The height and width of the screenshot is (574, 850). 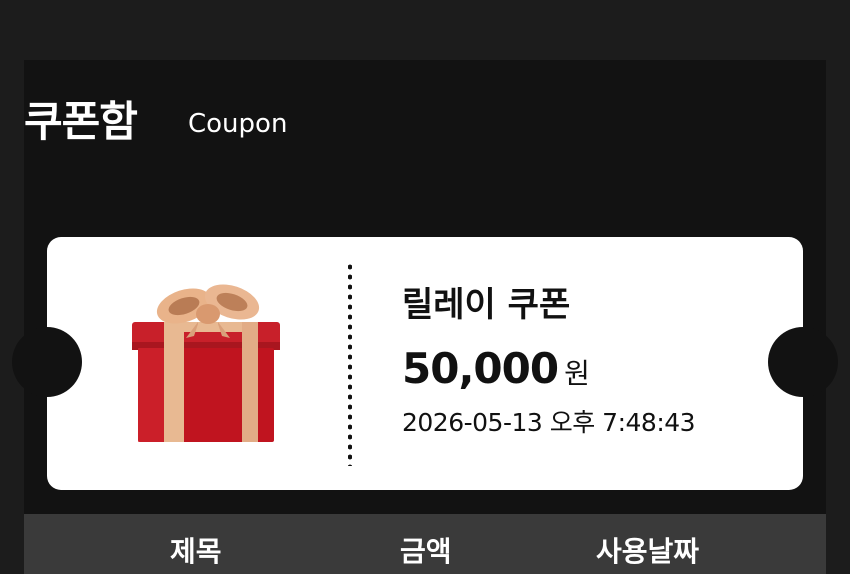 What do you see at coordinates (577, 373) in the screenshot?
I see `coupon-amount-unit: 원` at bounding box center [577, 373].